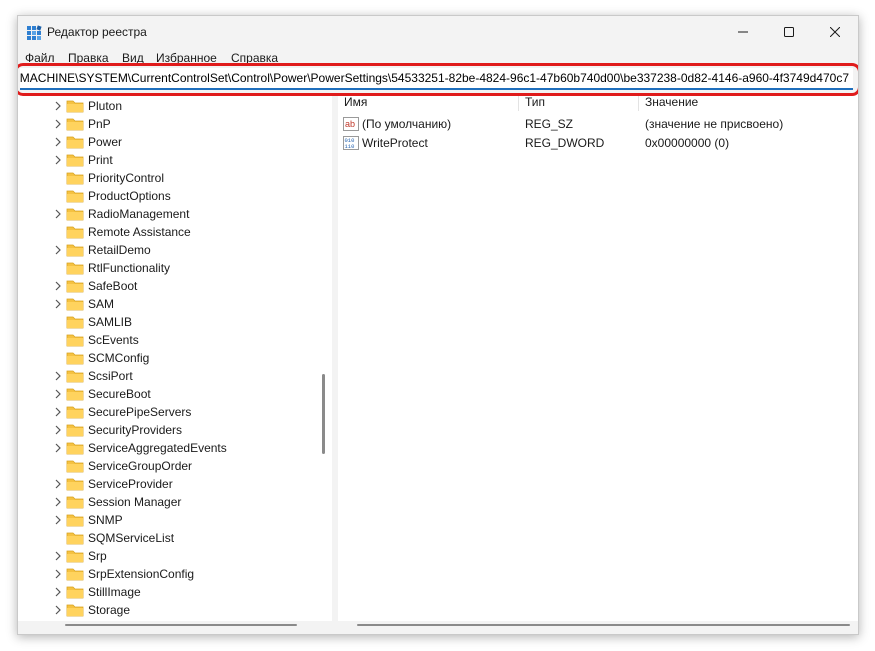 The image size is (875, 651). Describe the element at coordinates (351, 143) in the screenshot. I see `binary-value-icon: 010 110` at that location.